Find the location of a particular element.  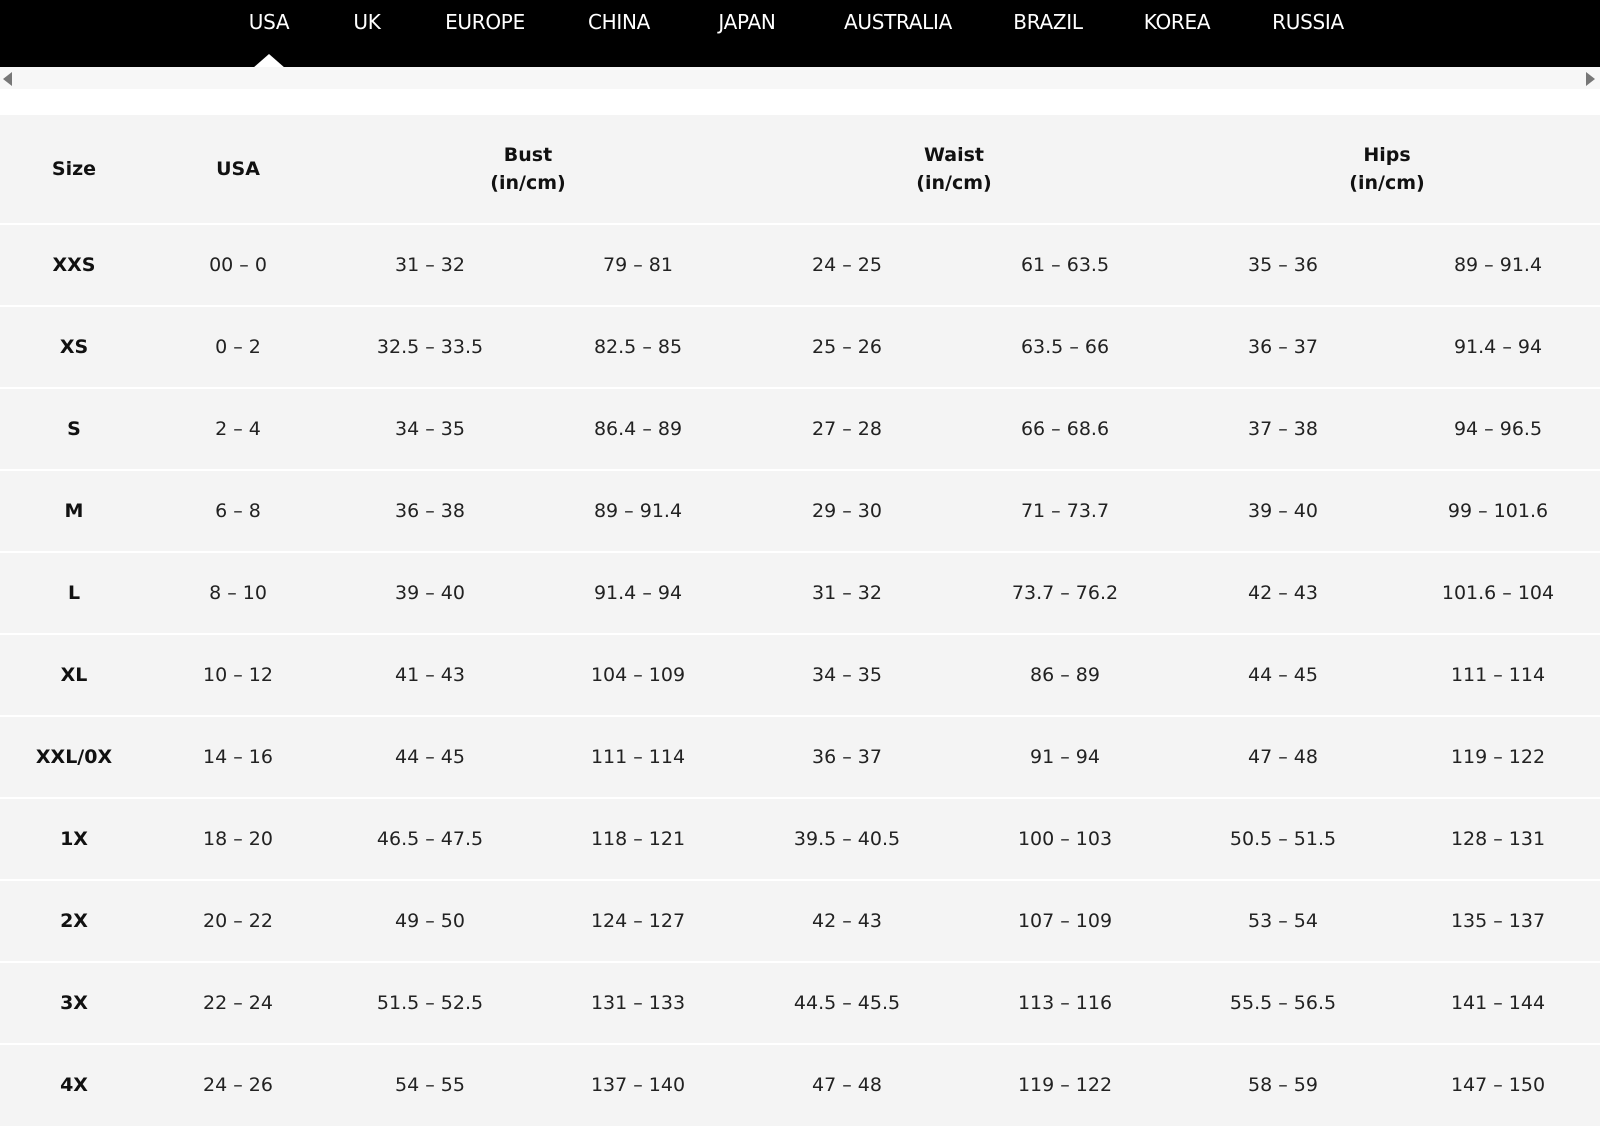

usa-size-cell: 10 – 12 is located at coordinates (238, 675).